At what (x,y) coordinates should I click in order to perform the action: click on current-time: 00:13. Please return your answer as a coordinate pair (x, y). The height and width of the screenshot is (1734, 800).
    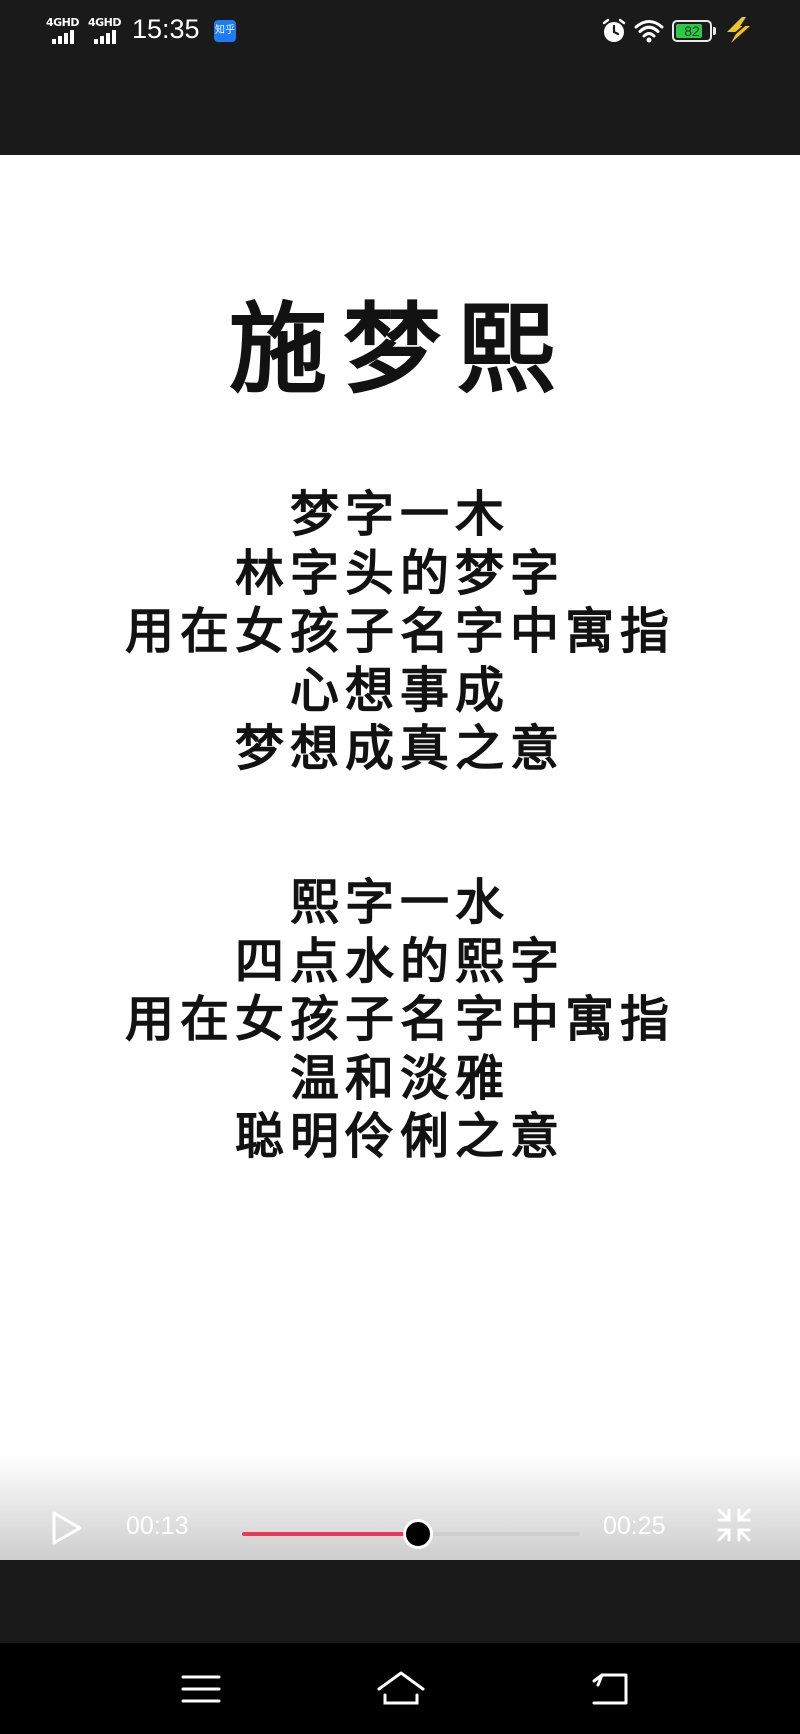
    Looking at the image, I should click on (157, 1526).